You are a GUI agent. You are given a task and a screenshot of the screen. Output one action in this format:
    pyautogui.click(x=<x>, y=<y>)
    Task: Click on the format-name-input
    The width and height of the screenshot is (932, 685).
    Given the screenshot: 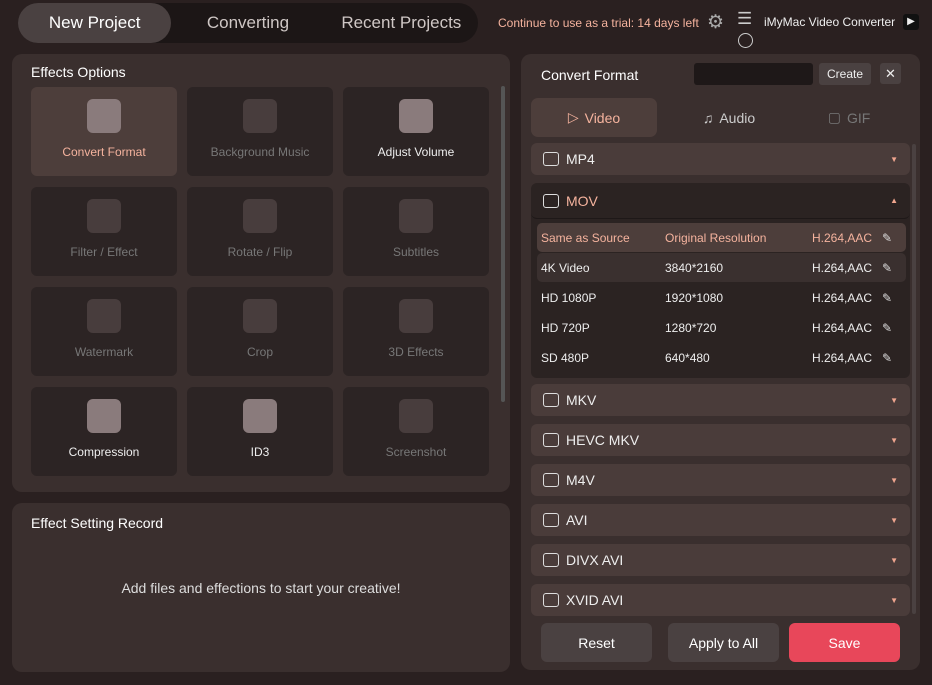 What is the action you would take?
    pyautogui.click(x=753, y=74)
    